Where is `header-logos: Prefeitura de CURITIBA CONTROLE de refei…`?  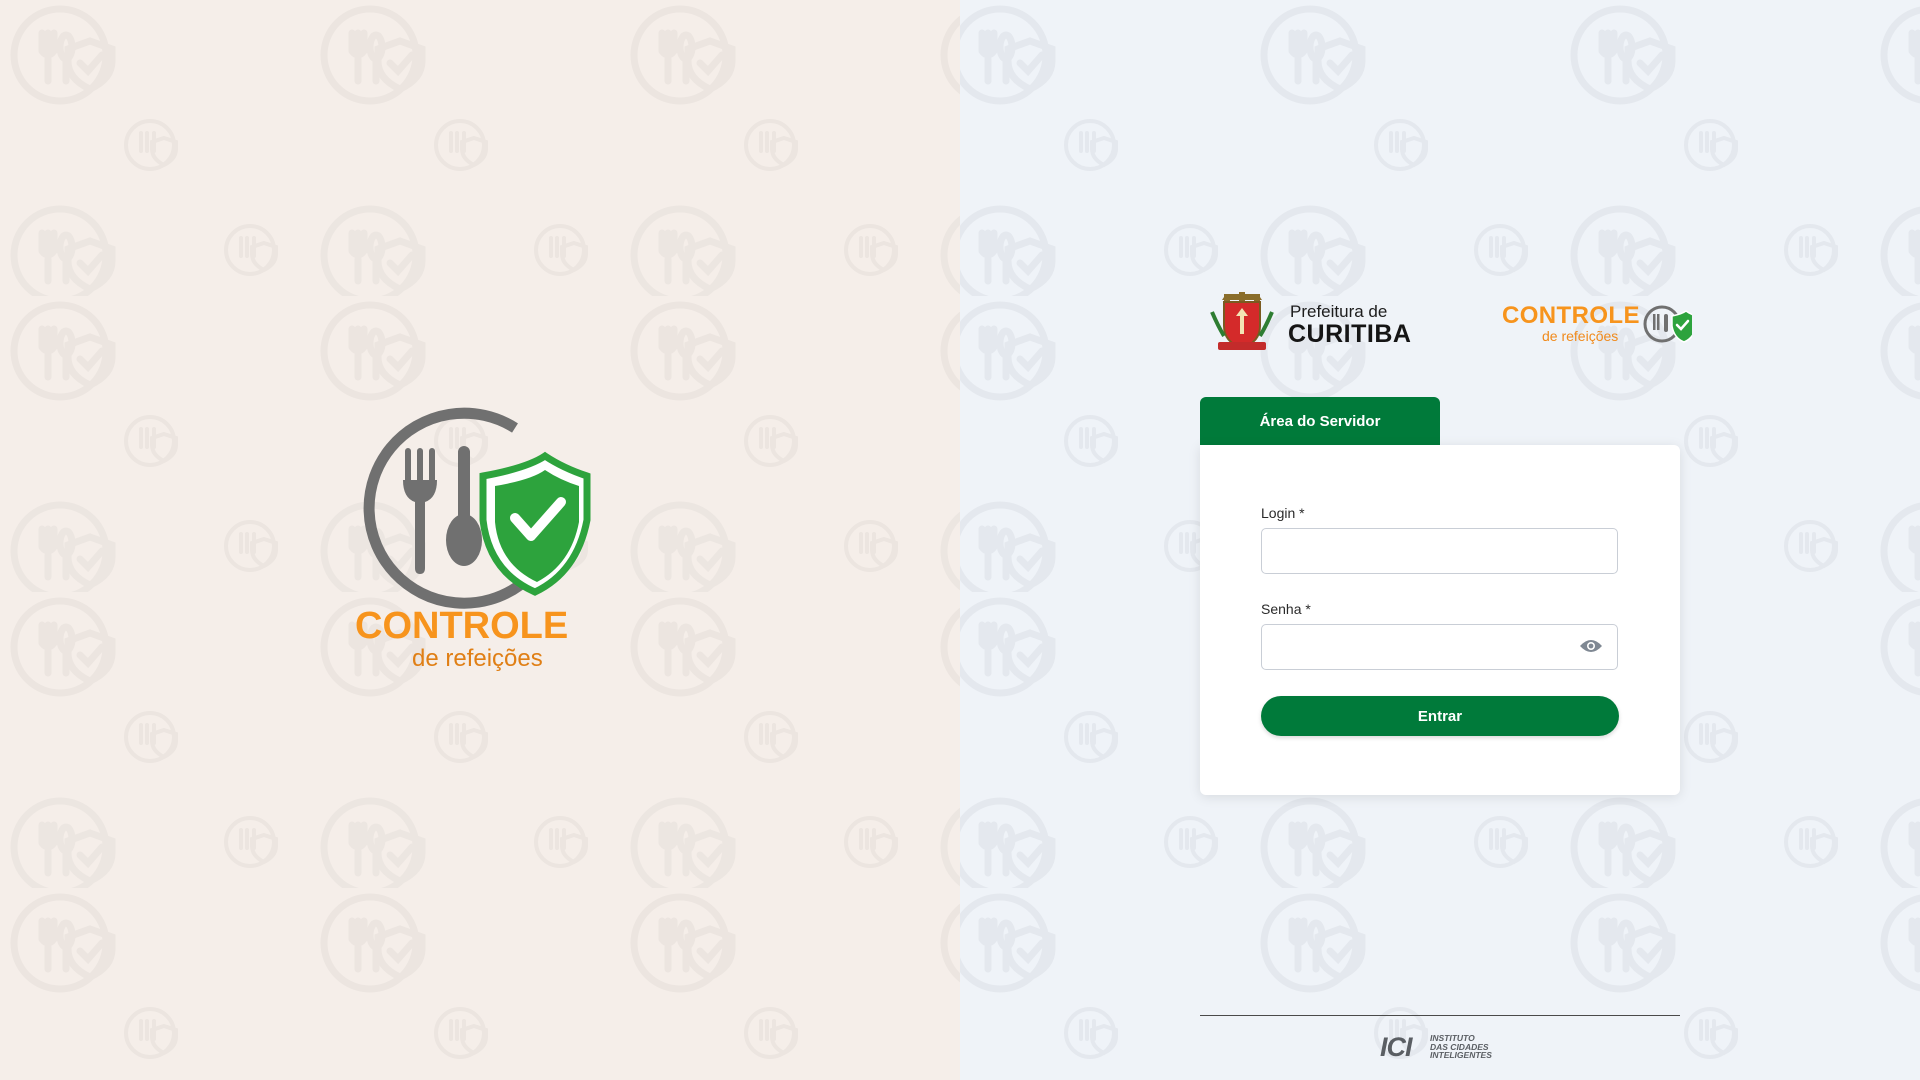 header-logos: Prefeitura de CURITIBA CONTROLE de refei… is located at coordinates (1451, 325).